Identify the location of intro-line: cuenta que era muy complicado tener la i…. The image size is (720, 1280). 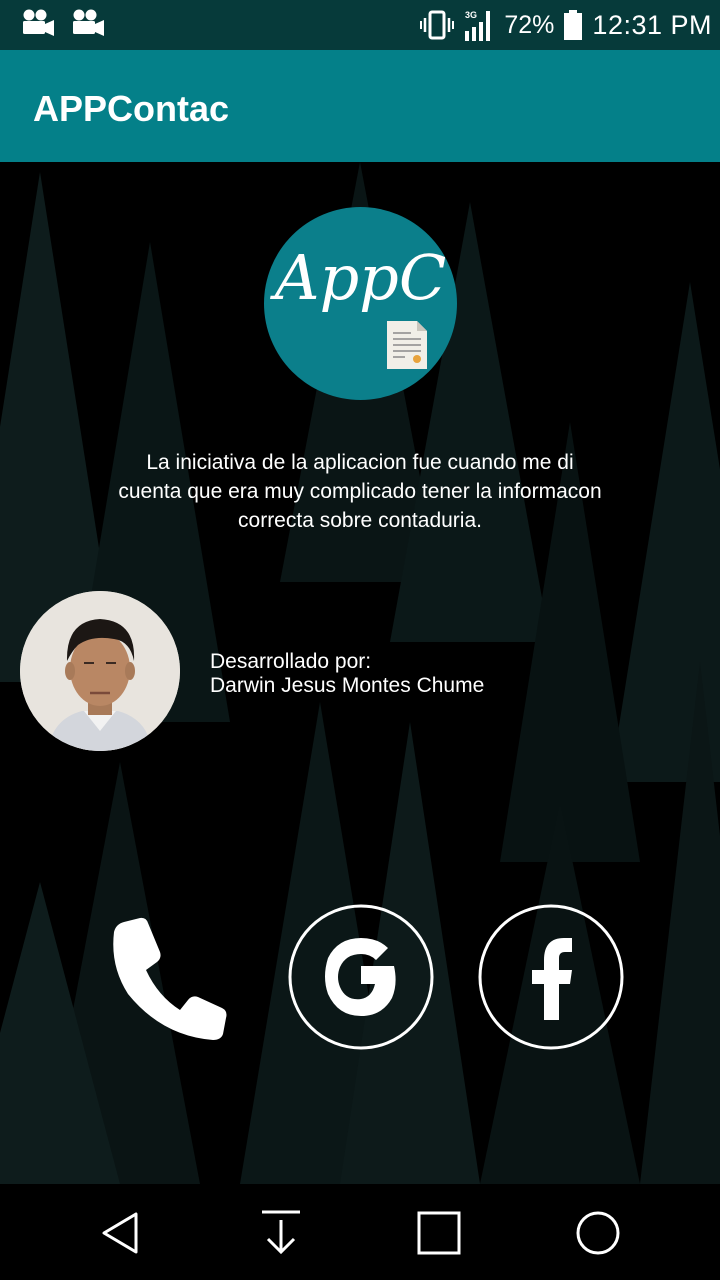
(360, 491).